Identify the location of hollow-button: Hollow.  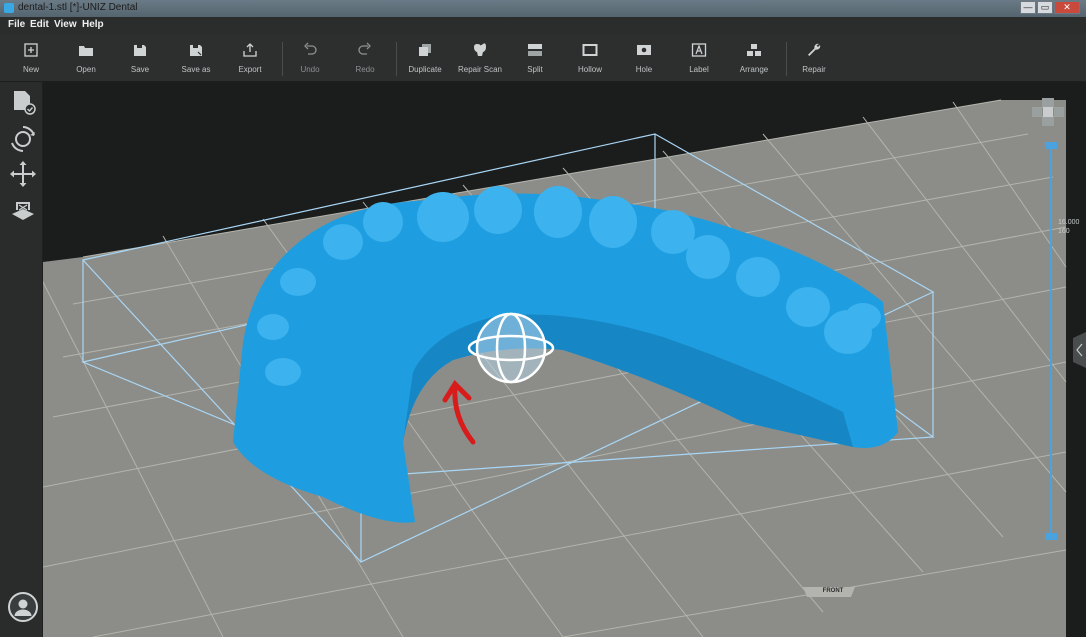
(590, 60).